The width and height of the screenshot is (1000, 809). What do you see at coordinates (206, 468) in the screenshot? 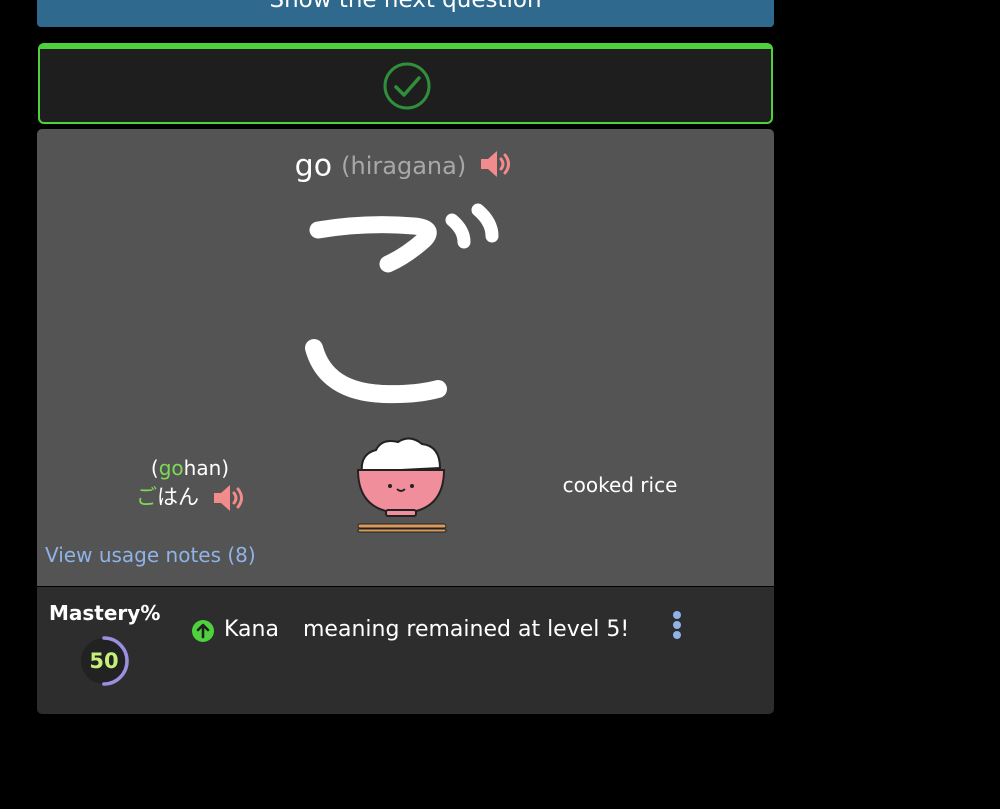
I see `vocab-romaji-rest: han)` at bounding box center [206, 468].